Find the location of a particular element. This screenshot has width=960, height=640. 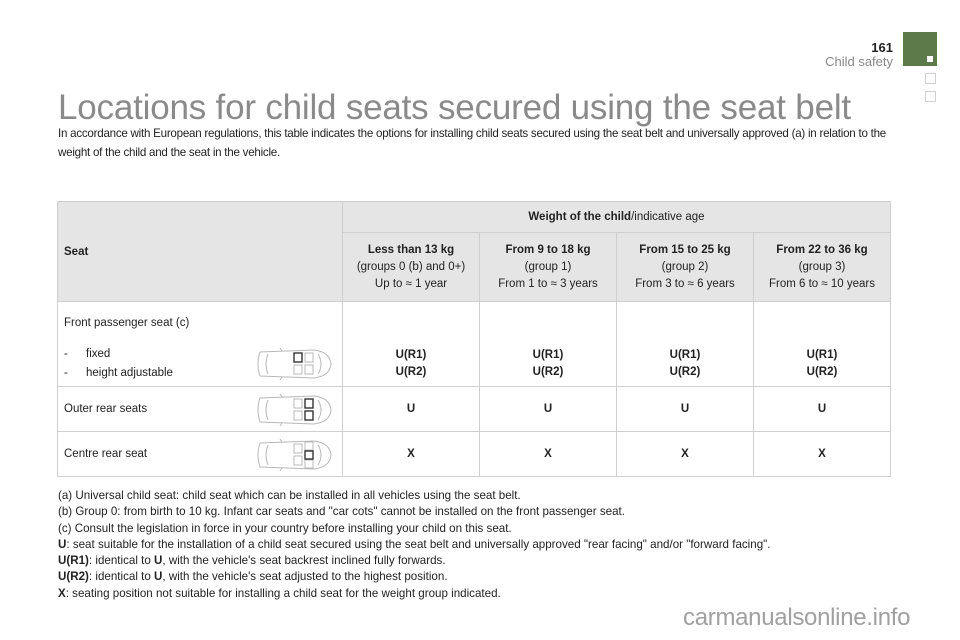

car-front-passenger-seat-icon is located at coordinates (294, 364).